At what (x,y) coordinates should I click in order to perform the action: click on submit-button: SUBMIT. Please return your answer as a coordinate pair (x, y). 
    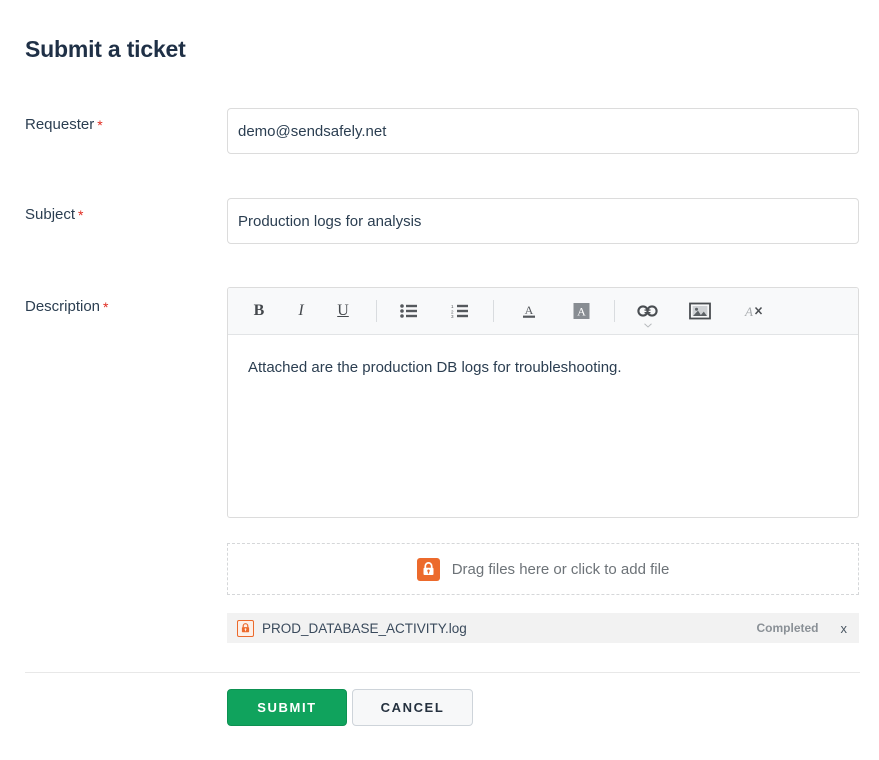
    Looking at the image, I should click on (287, 707).